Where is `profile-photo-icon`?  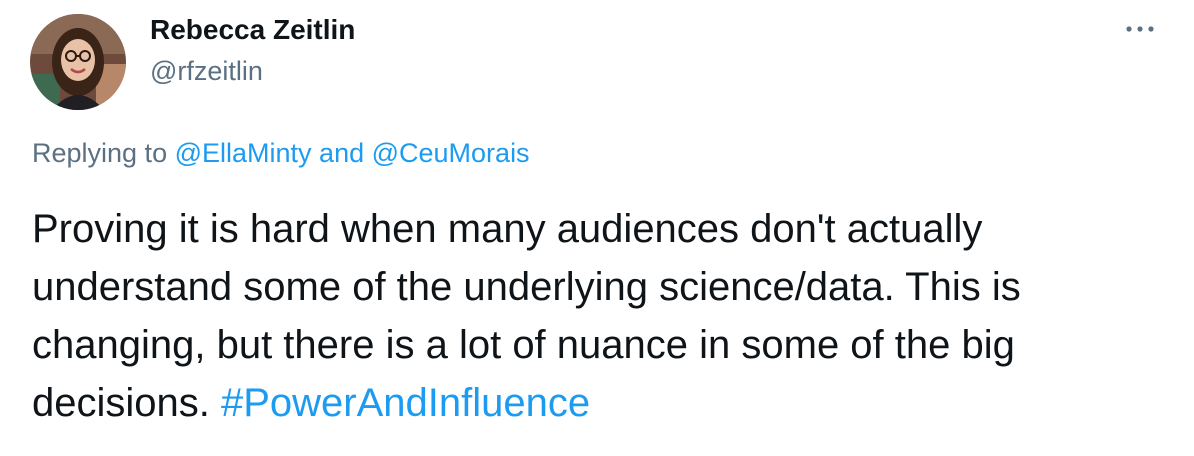
profile-photo-icon is located at coordinates (78, 62).